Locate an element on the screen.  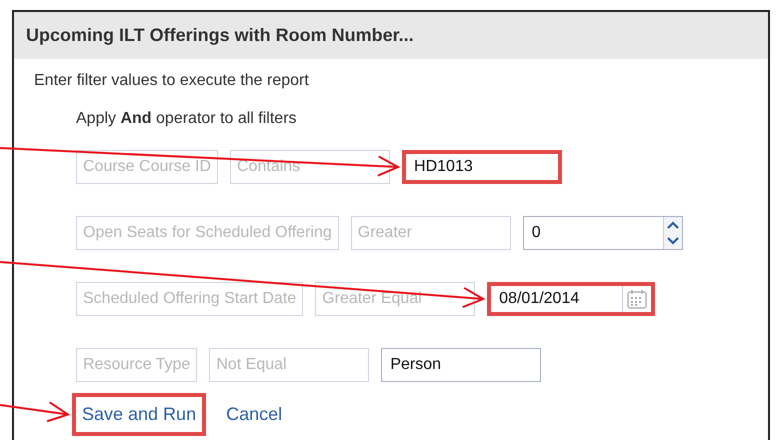
calendar-icon is located at coordinates (637, 299).